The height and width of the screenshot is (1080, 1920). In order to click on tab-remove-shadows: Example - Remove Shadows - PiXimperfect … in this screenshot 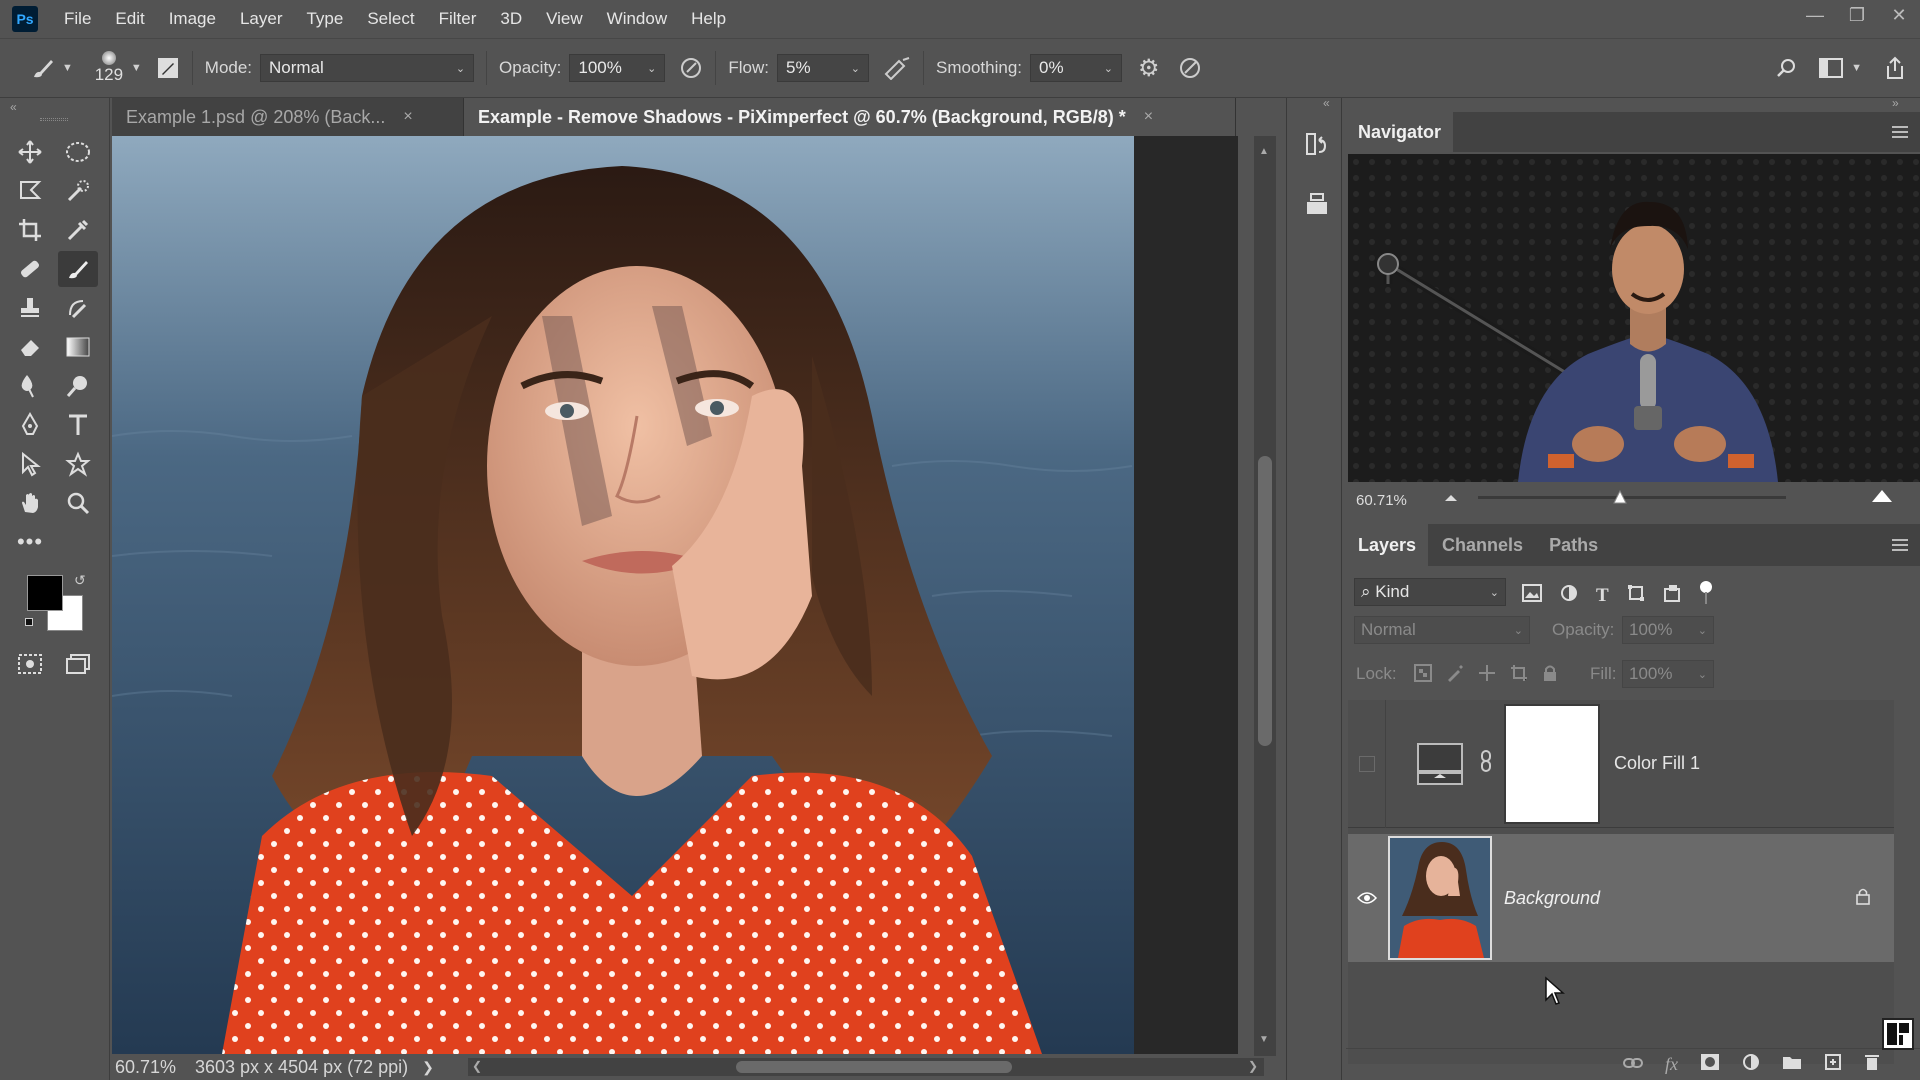, I will do `click(850, 117)`.